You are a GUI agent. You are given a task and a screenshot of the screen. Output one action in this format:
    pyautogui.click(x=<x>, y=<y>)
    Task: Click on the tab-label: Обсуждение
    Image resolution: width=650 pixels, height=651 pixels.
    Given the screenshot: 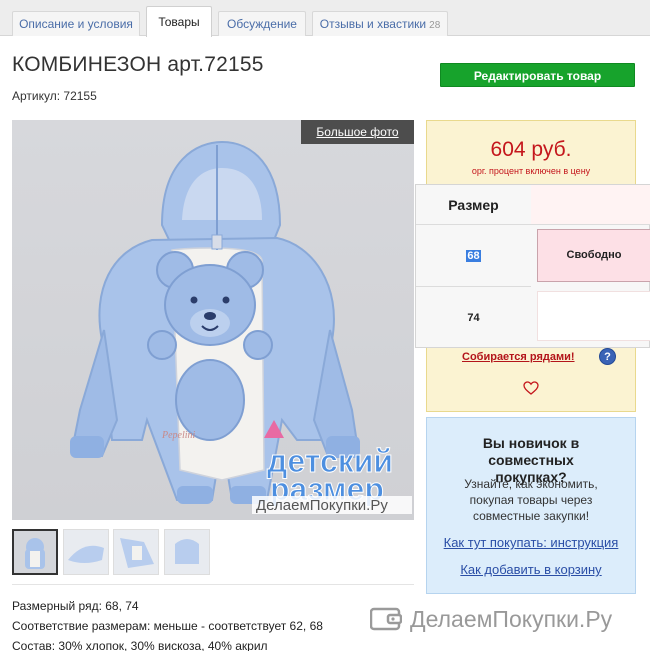 What is the action you would take?
    pyautogui.click(x=262, y=24)
    